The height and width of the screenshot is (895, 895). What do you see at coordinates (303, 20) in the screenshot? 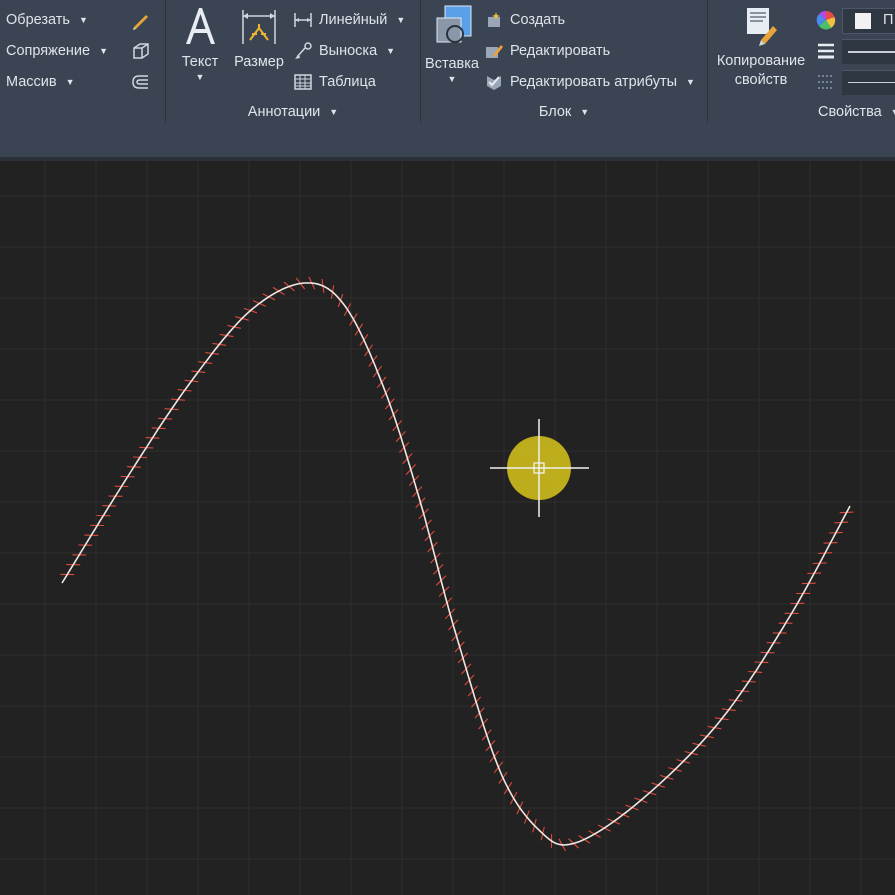
I see `linear-dimension-icon` at bounding box center [303, 20].